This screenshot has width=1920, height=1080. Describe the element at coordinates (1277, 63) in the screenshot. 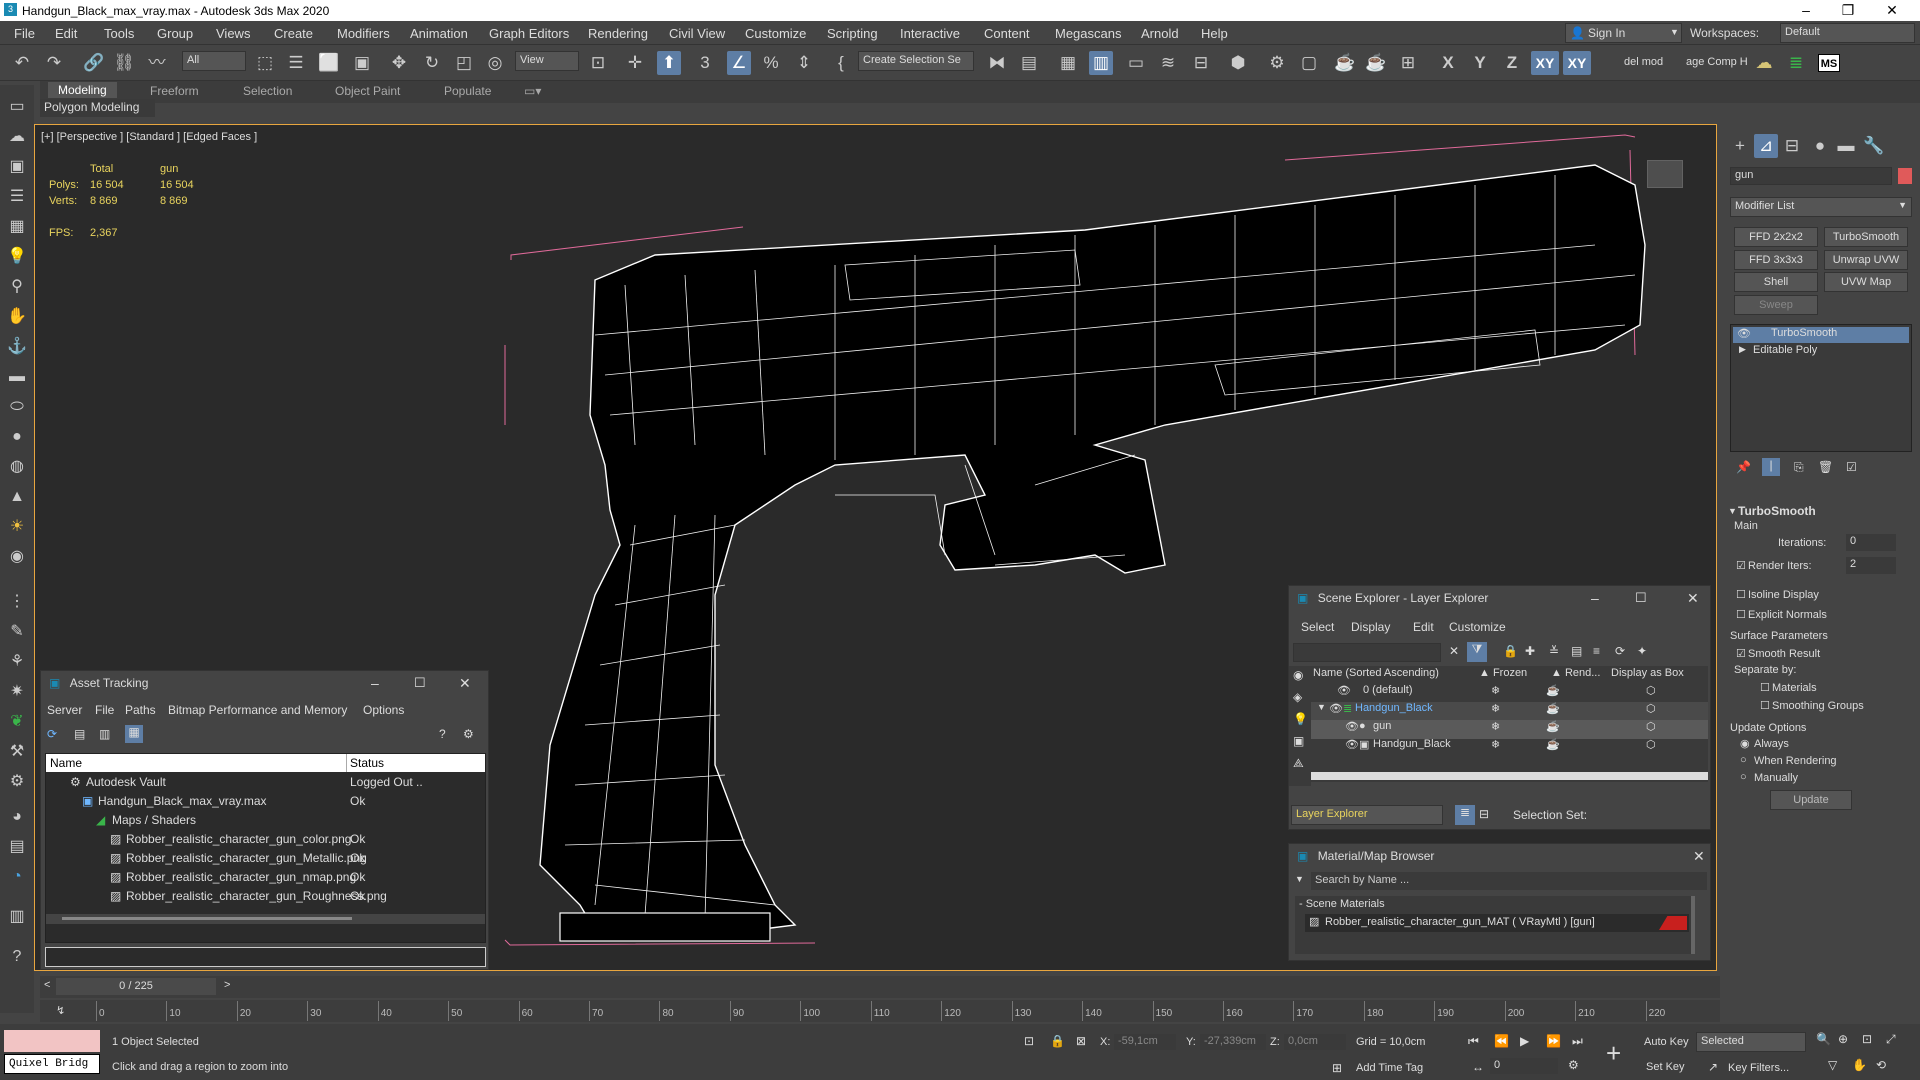

I see `render-setup-icon: ⚙` at that location.